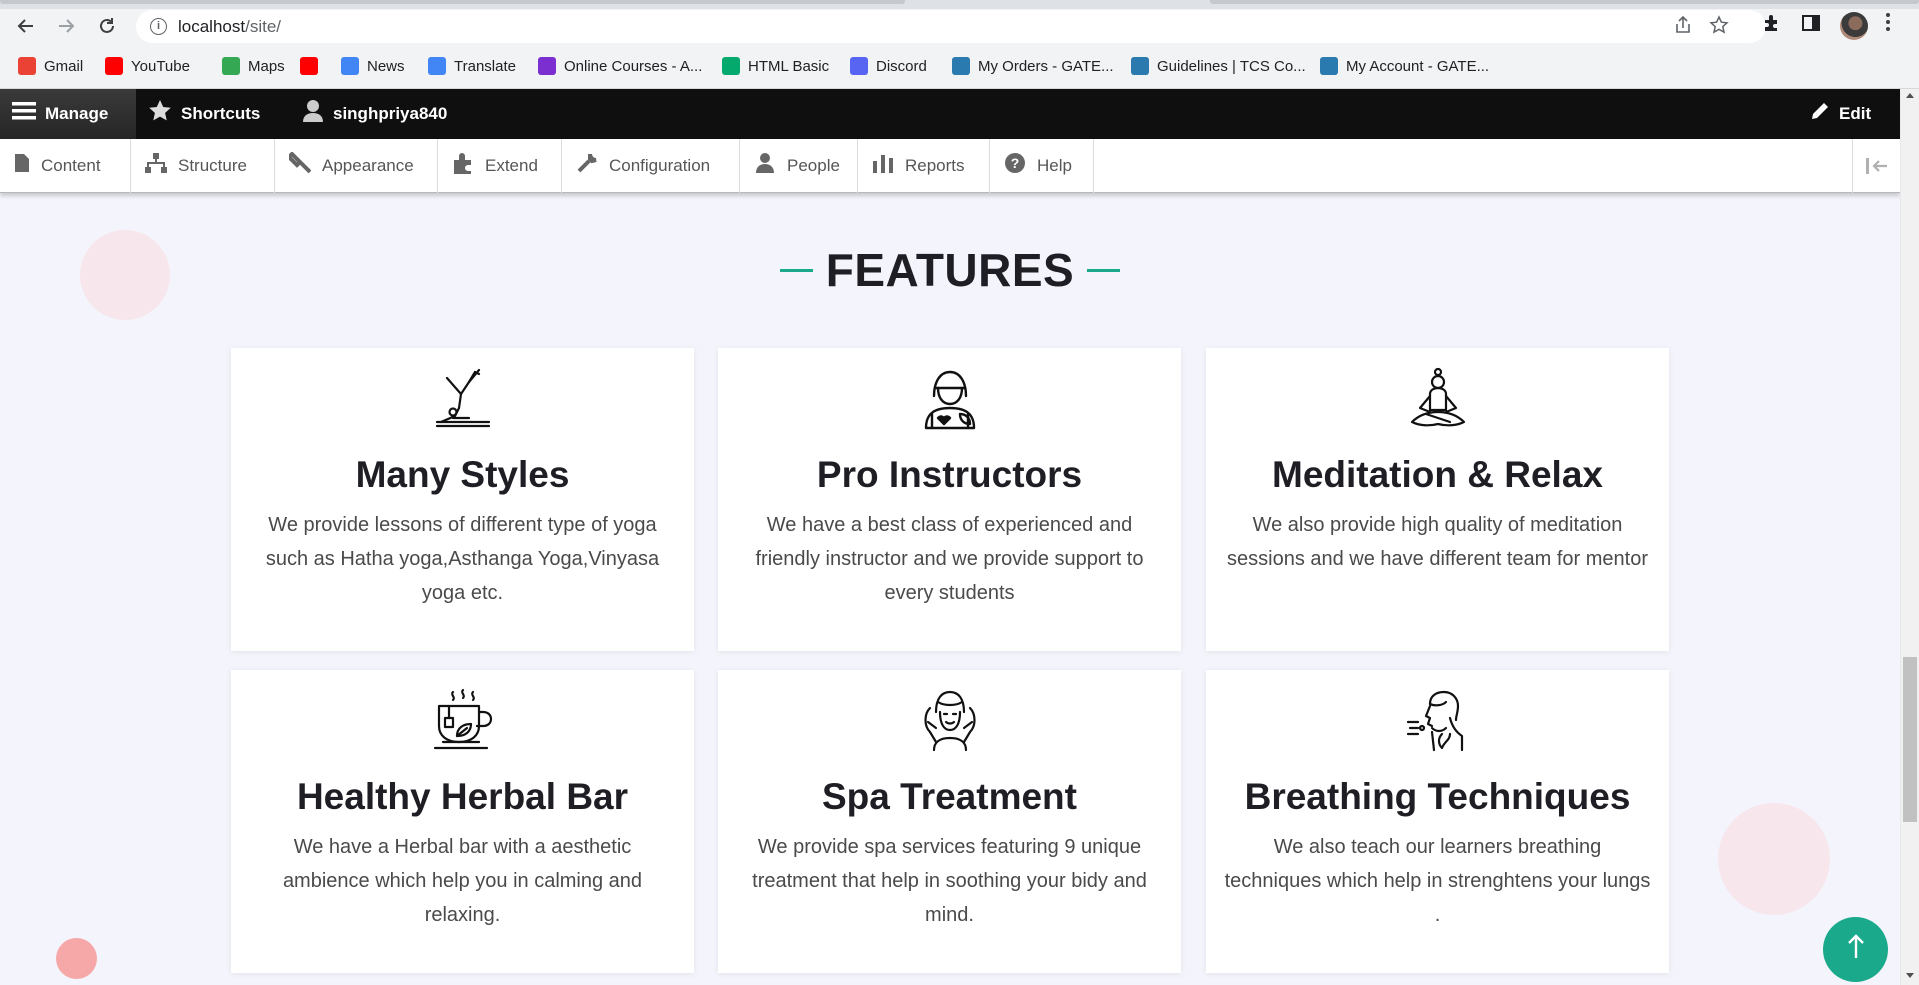  Describe the element at coordinates (313, 66) in the screenshot. I see `bookmark-item` at that location.